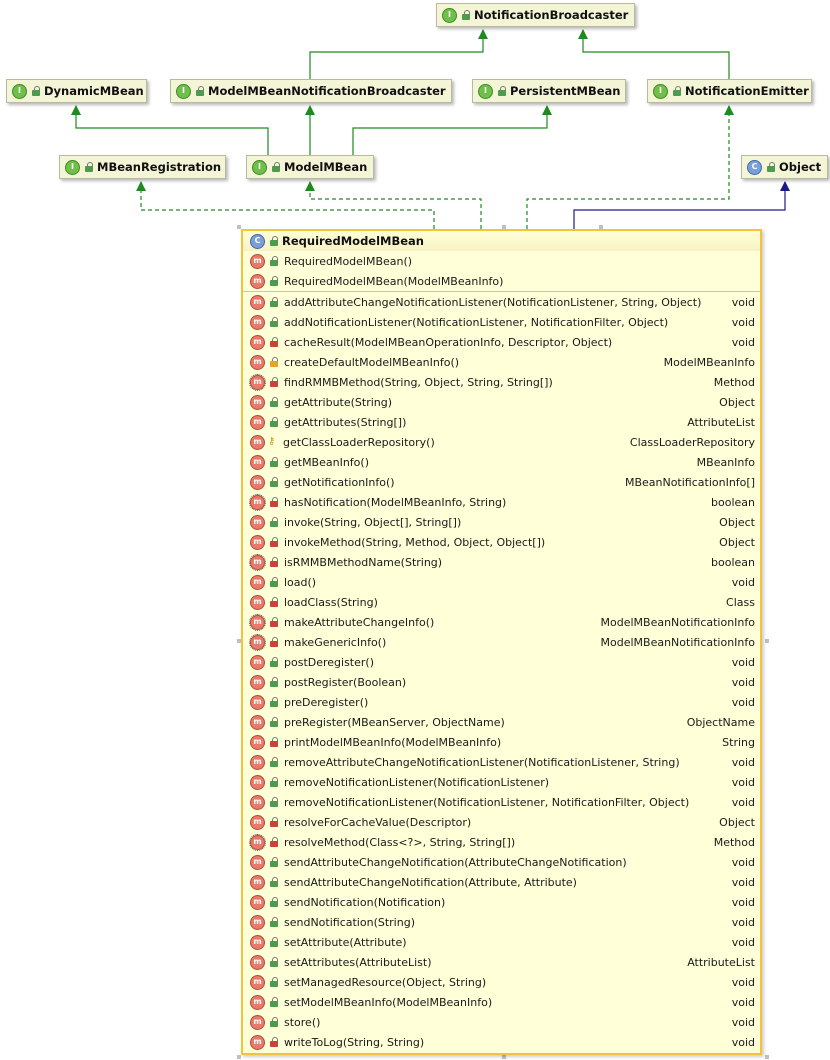 This screenshot has width=830, height=1060. What do you see at coordinates (501, 942) in the screenshot?
I see `method-row: m setAttribute(Attribute) void` at bounding box center [501, 942].